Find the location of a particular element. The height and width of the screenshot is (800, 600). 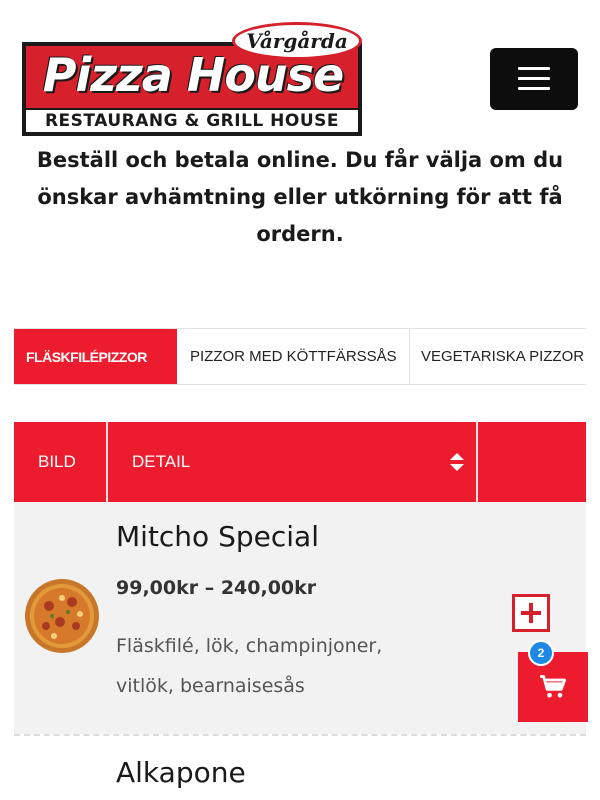

column-header-image: BILD is located at coordinates (57, 461).